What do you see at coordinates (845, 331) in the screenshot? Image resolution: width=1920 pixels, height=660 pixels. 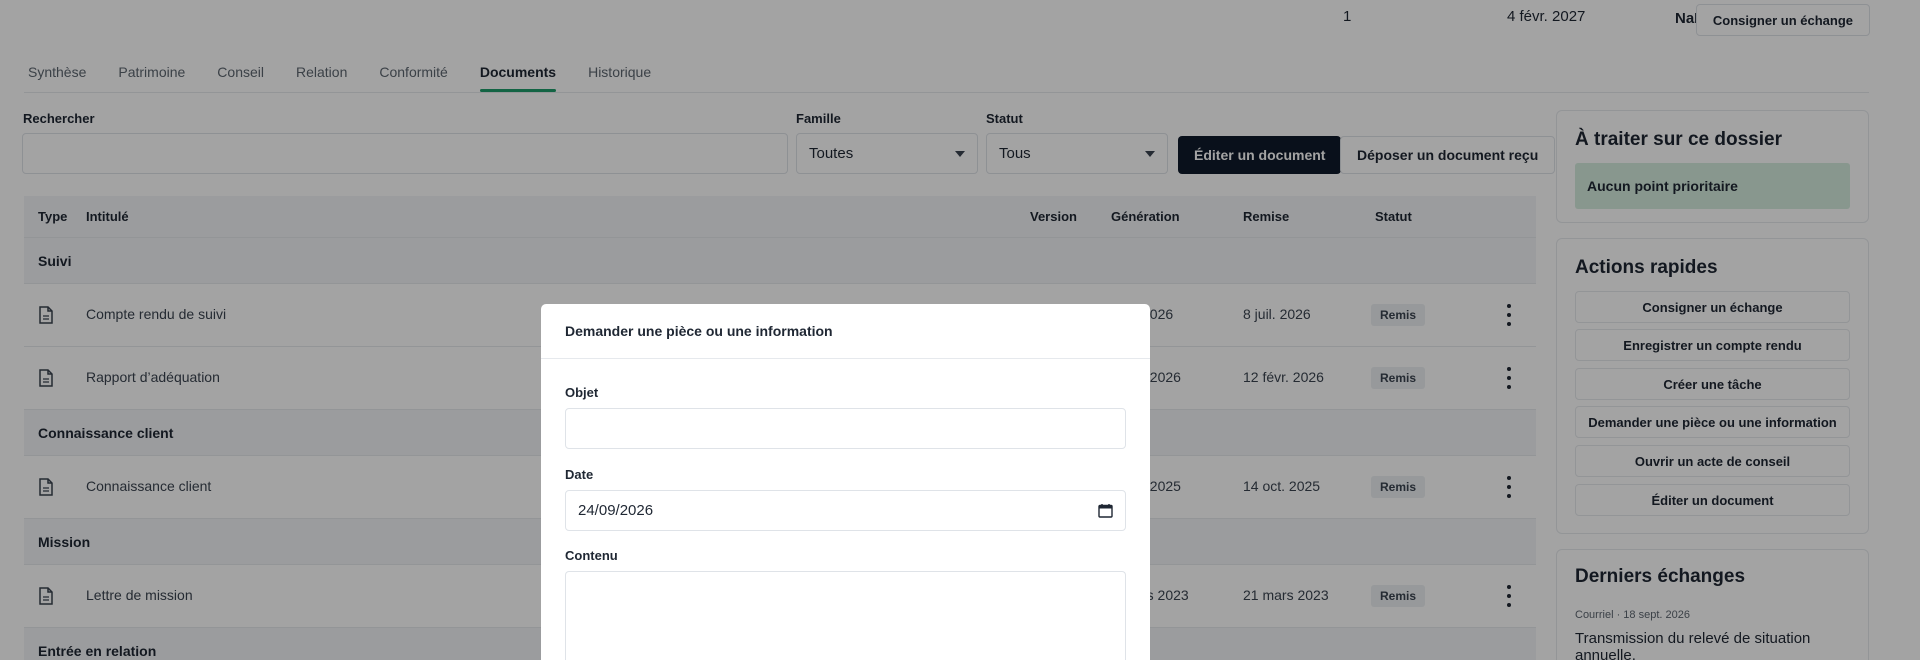 I see `modal-header: Demander une pièce ou une information` at bounding box center [845, 331].